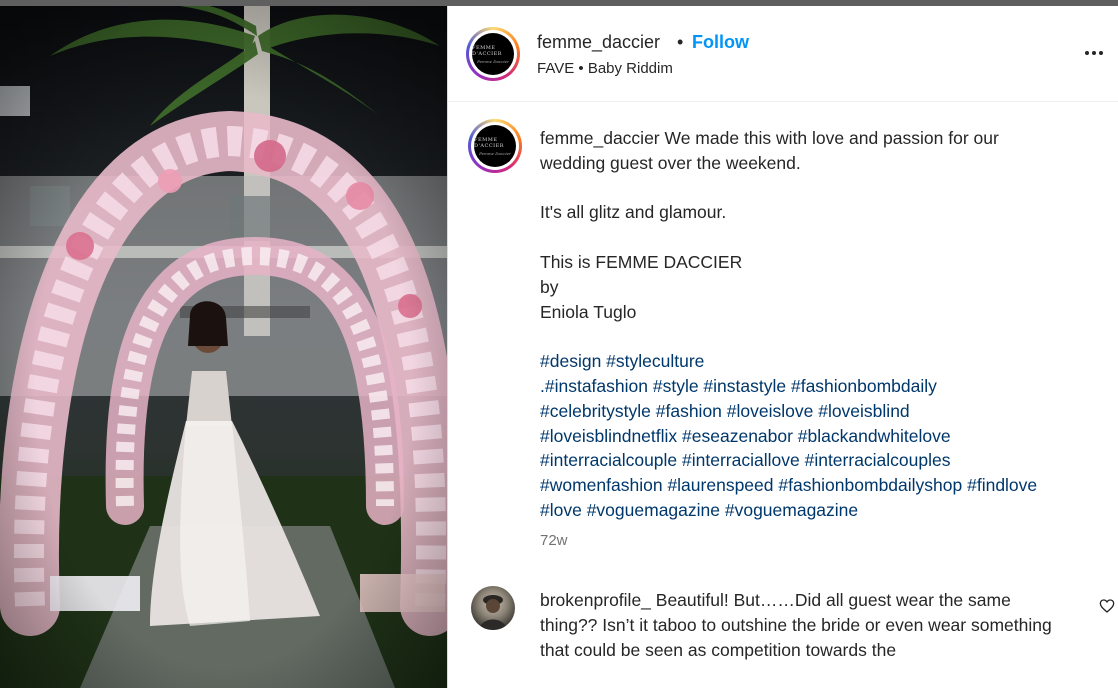 The width and height of the screenshot is (1118, 688). I want to click on audio-track-link: FAVE • Baby Riddim, so click(605, 68).